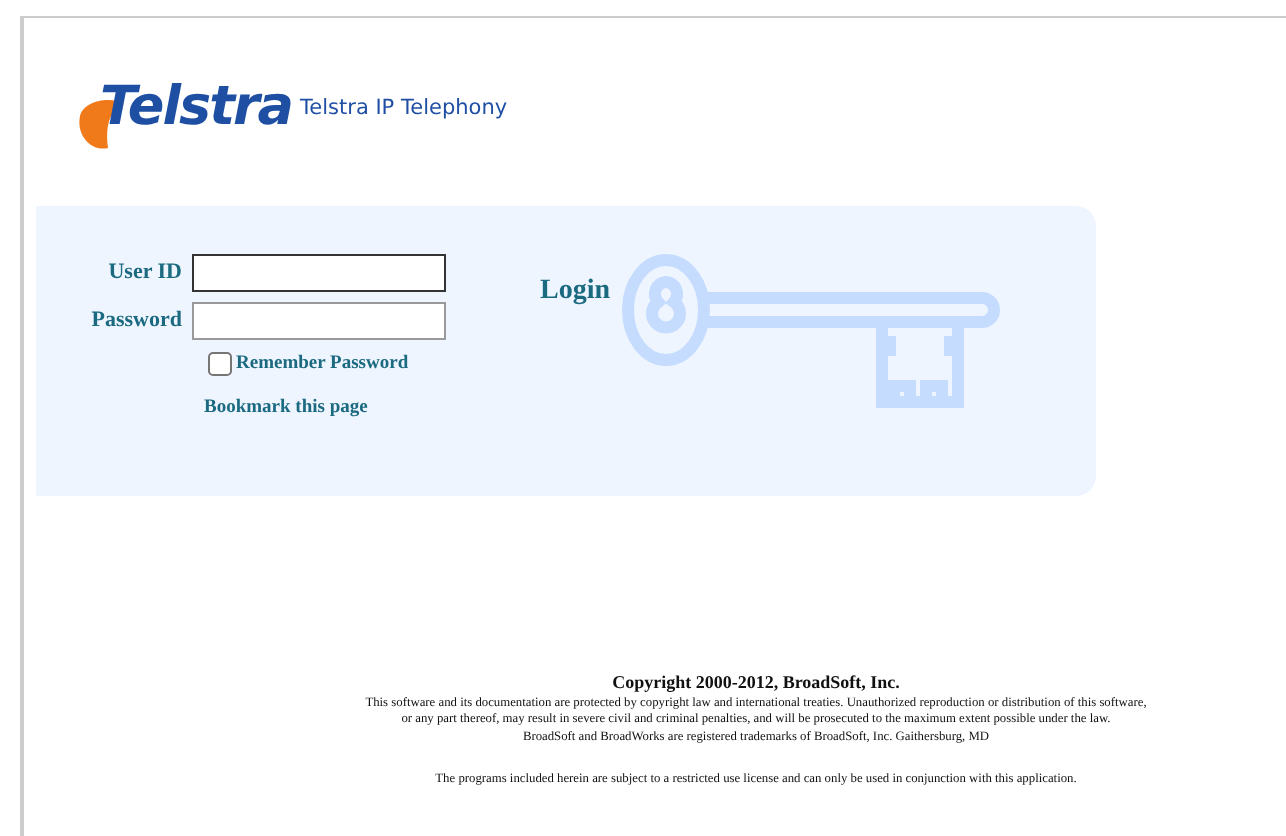  I want to click on bookmark-link: Bookmark this page, so click(286, 408).